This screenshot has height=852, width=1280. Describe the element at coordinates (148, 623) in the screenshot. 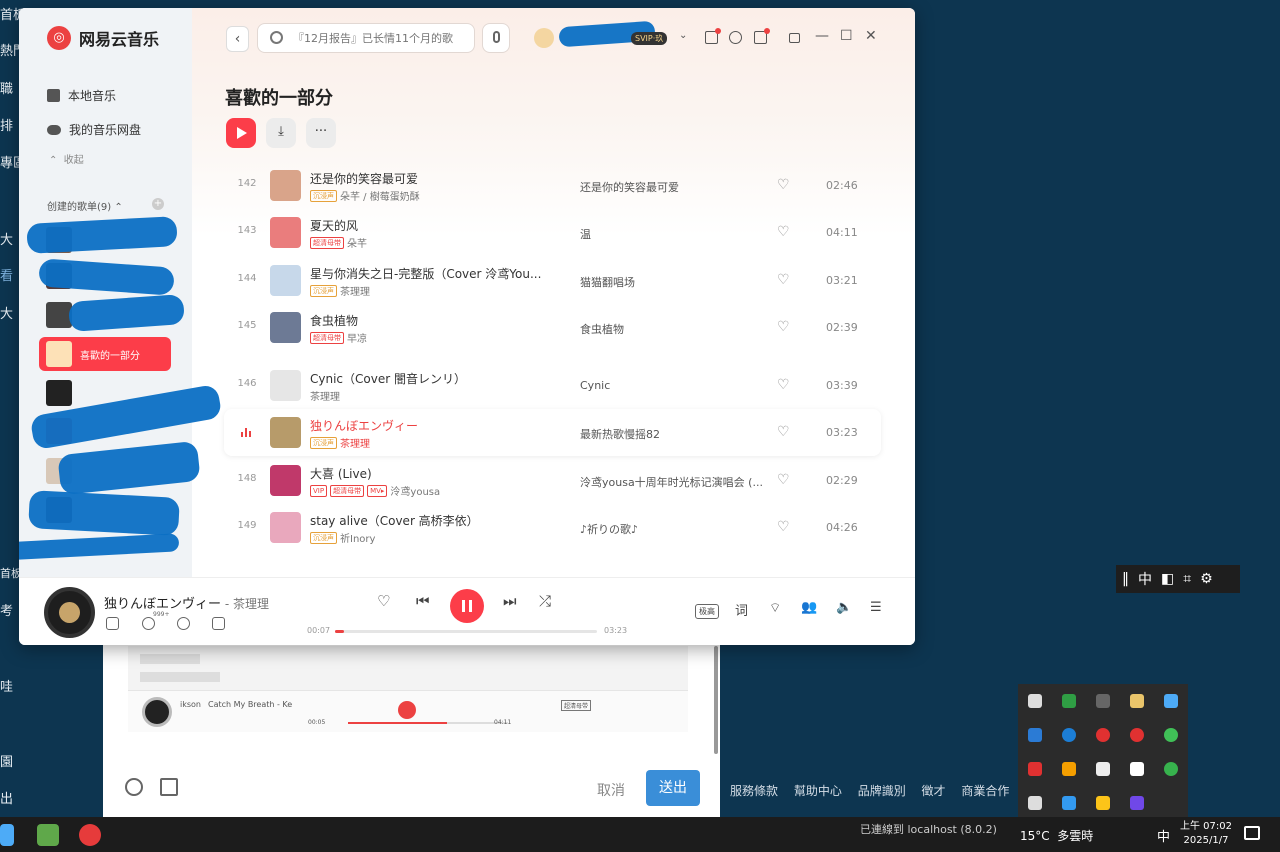

I see `comment-icon` at that location.